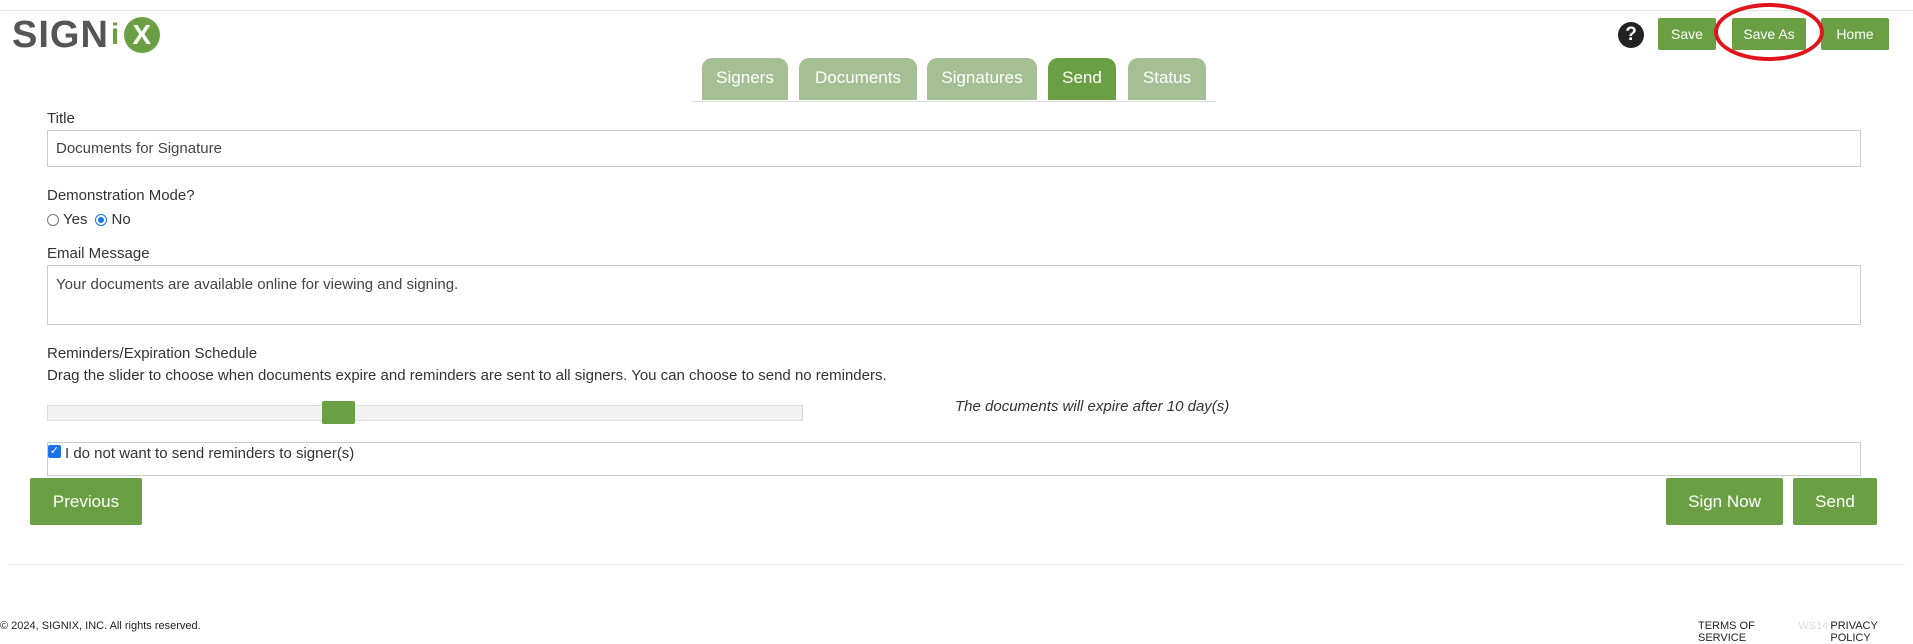 The width and height of the screenshot is (1913, 644). Describe the element at coordinates (1835, 501) in the screenshot. I see `send-button: Send` at that location.